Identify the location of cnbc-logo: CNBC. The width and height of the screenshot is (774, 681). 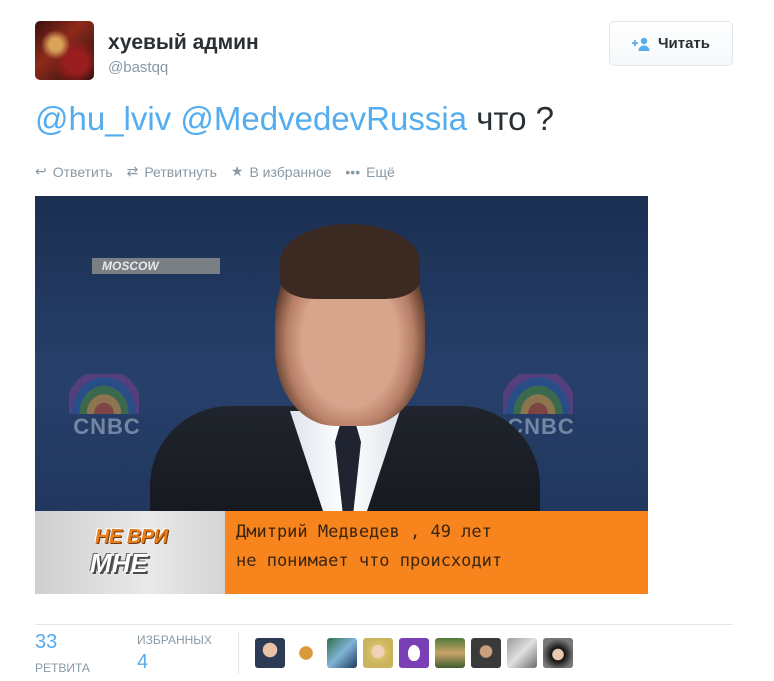
(107, 409).